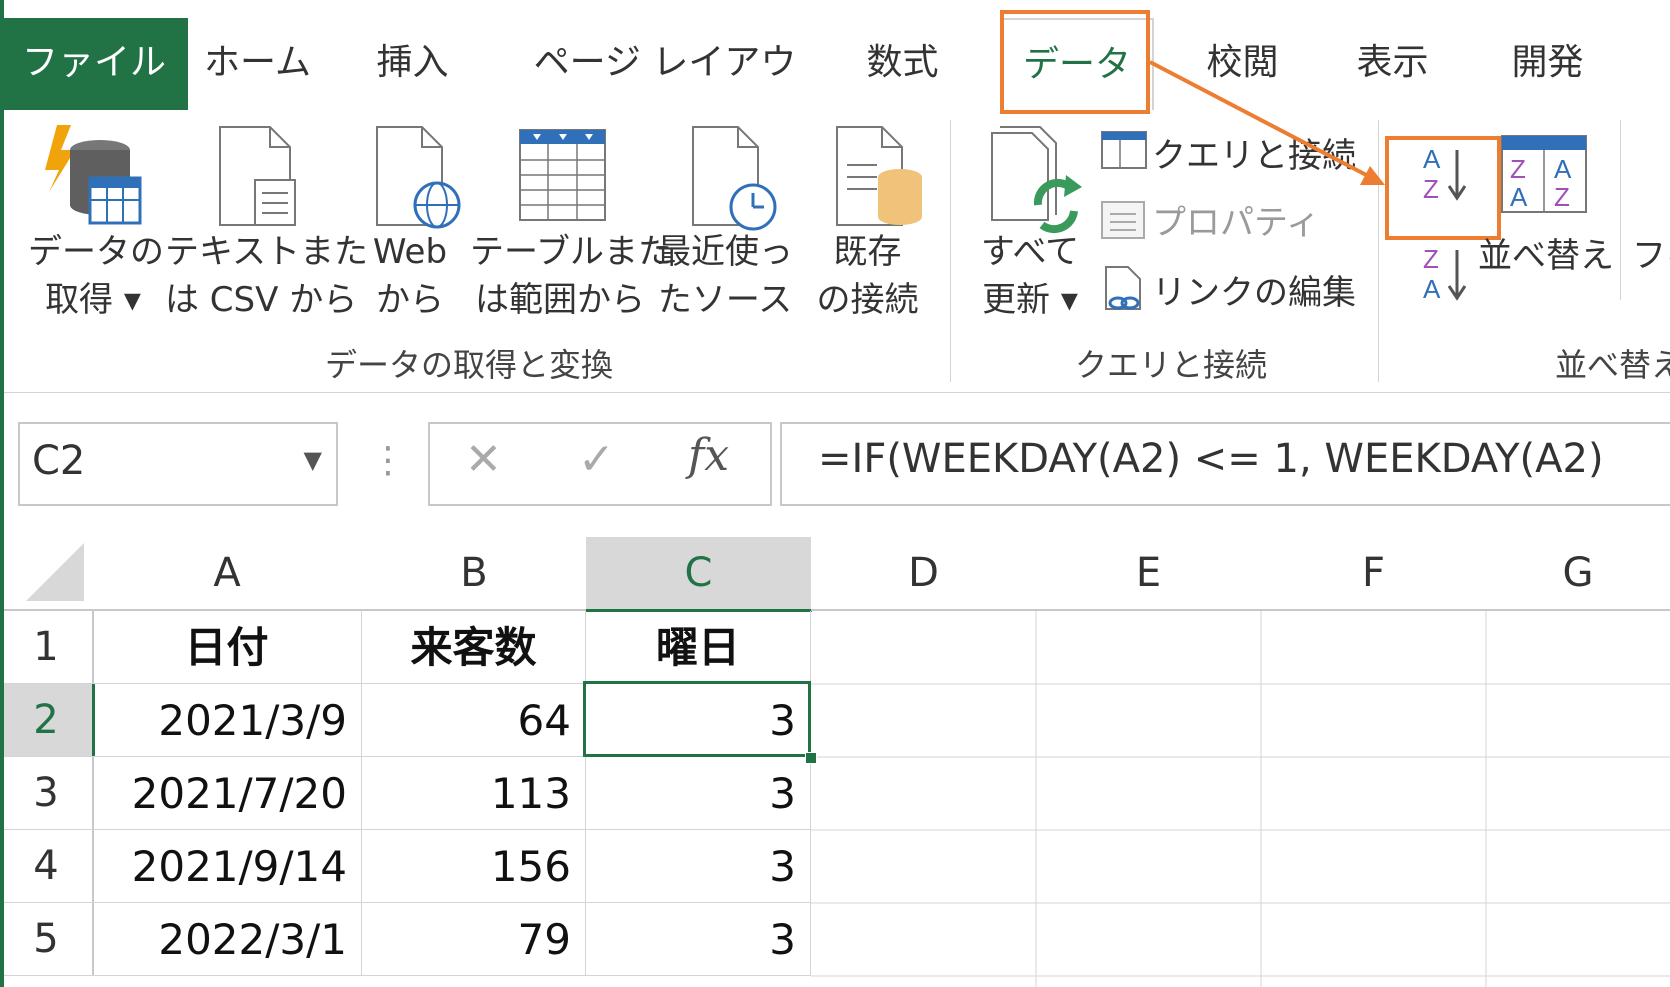 The image size is (1670, 987). I want to click on column-header-g: G, so click(1578, 574).